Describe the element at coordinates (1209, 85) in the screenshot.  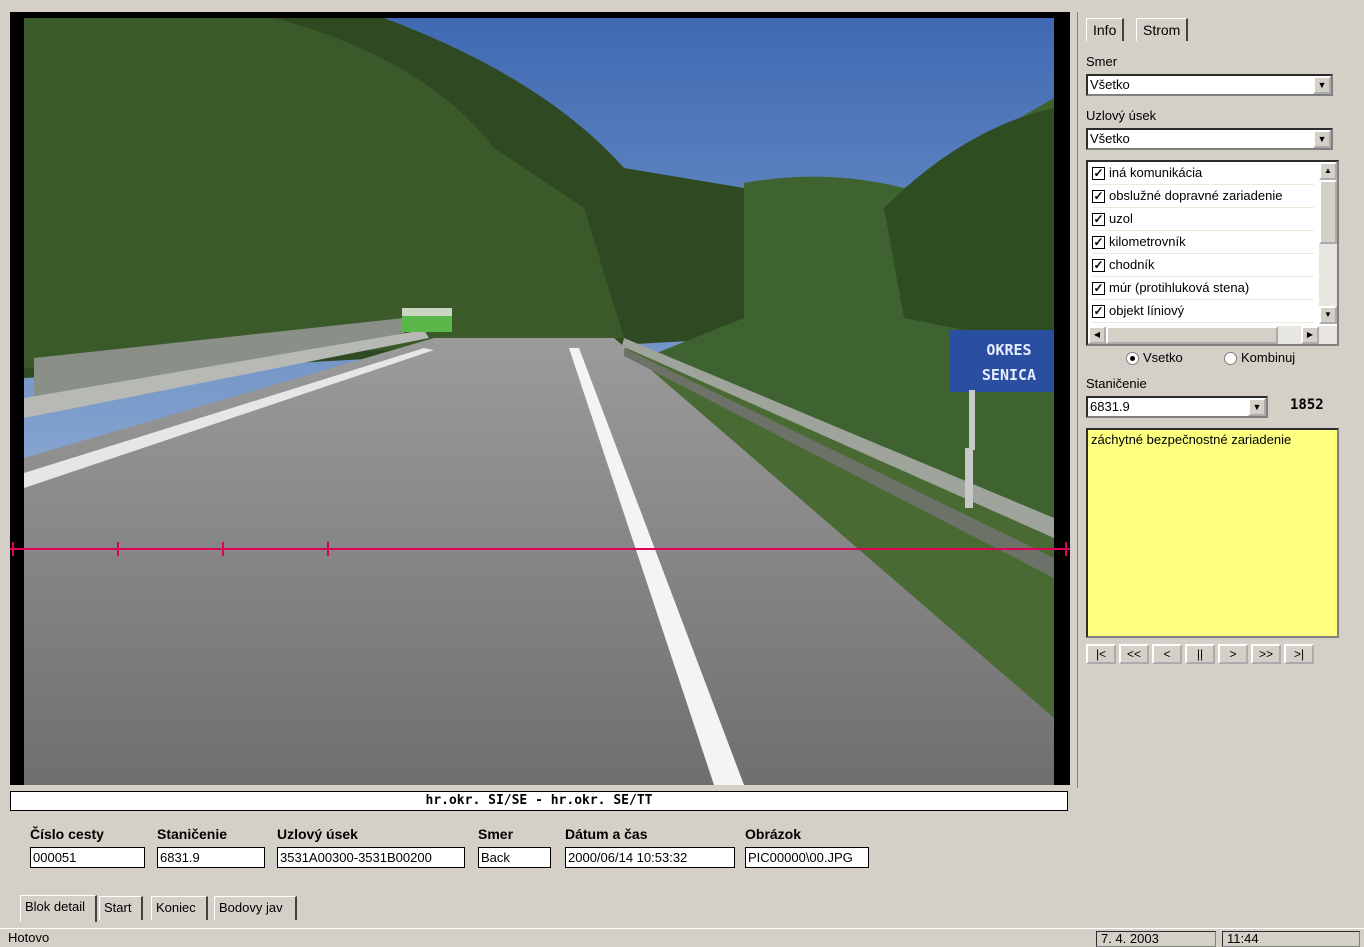
I see `smer-select: Všetko ▼` at that location.